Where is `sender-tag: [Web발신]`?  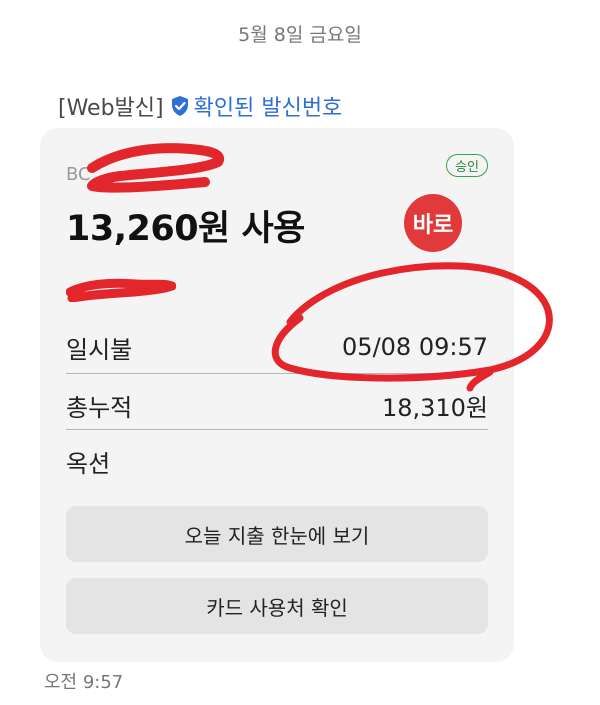
sender-tag: [Web발신] is located at coordinates (111, 108).